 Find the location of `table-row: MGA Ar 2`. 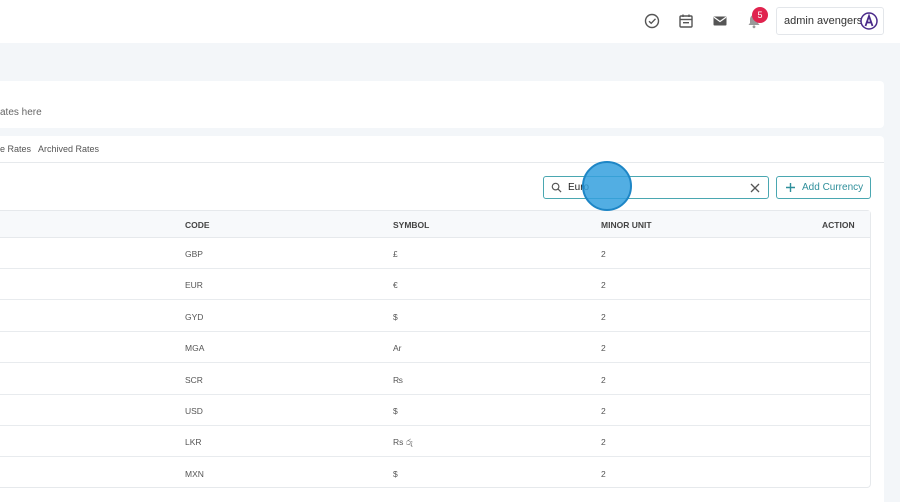

table-row: MGA Ar 2 is located at coordinates (435, 347).